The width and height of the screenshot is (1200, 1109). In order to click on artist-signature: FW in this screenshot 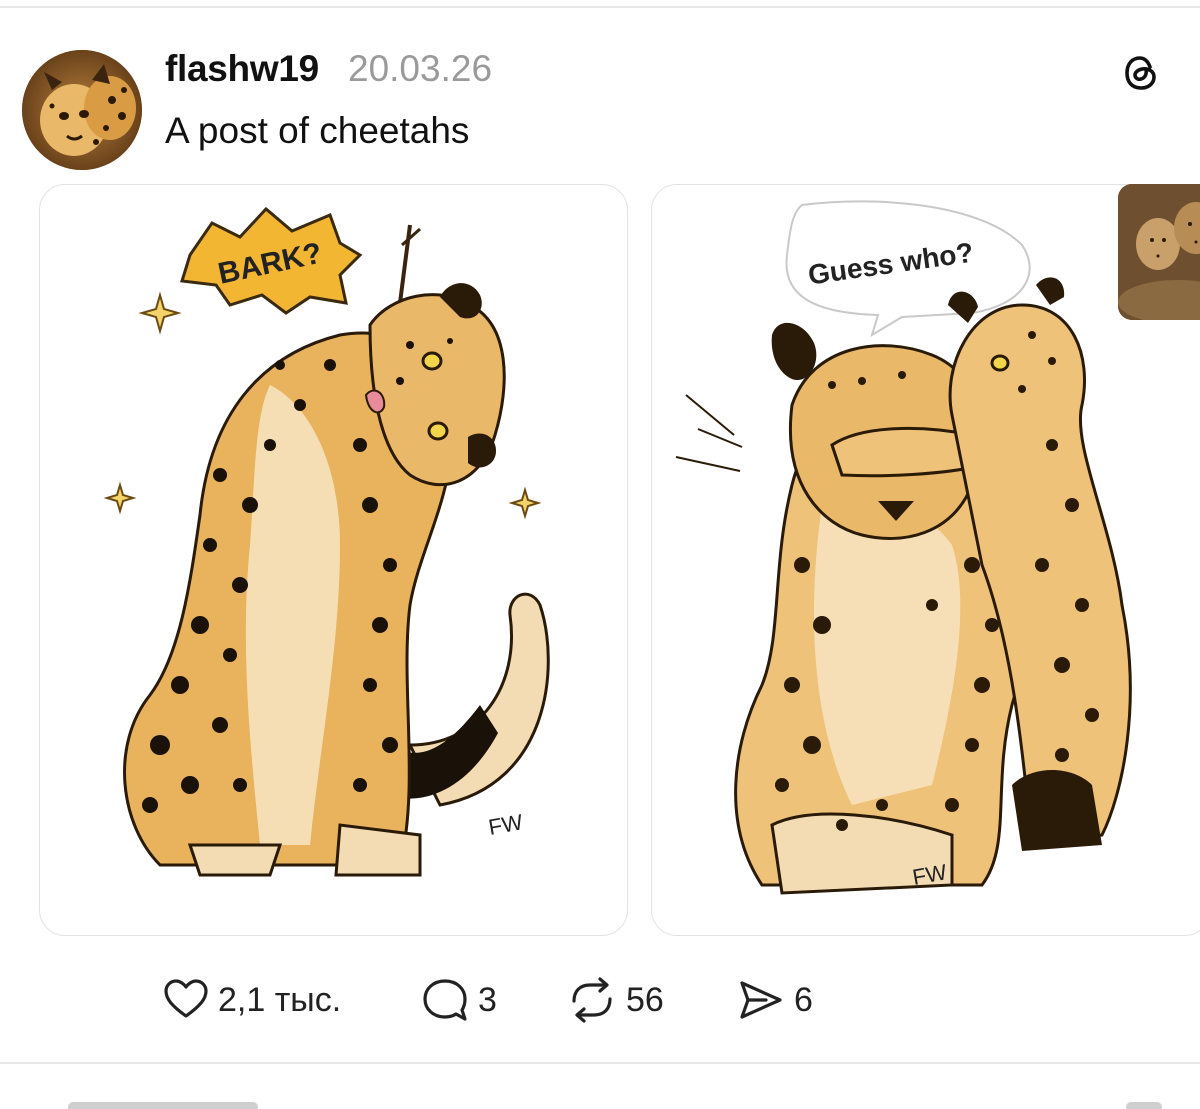, I will do `click(506, 824)`.